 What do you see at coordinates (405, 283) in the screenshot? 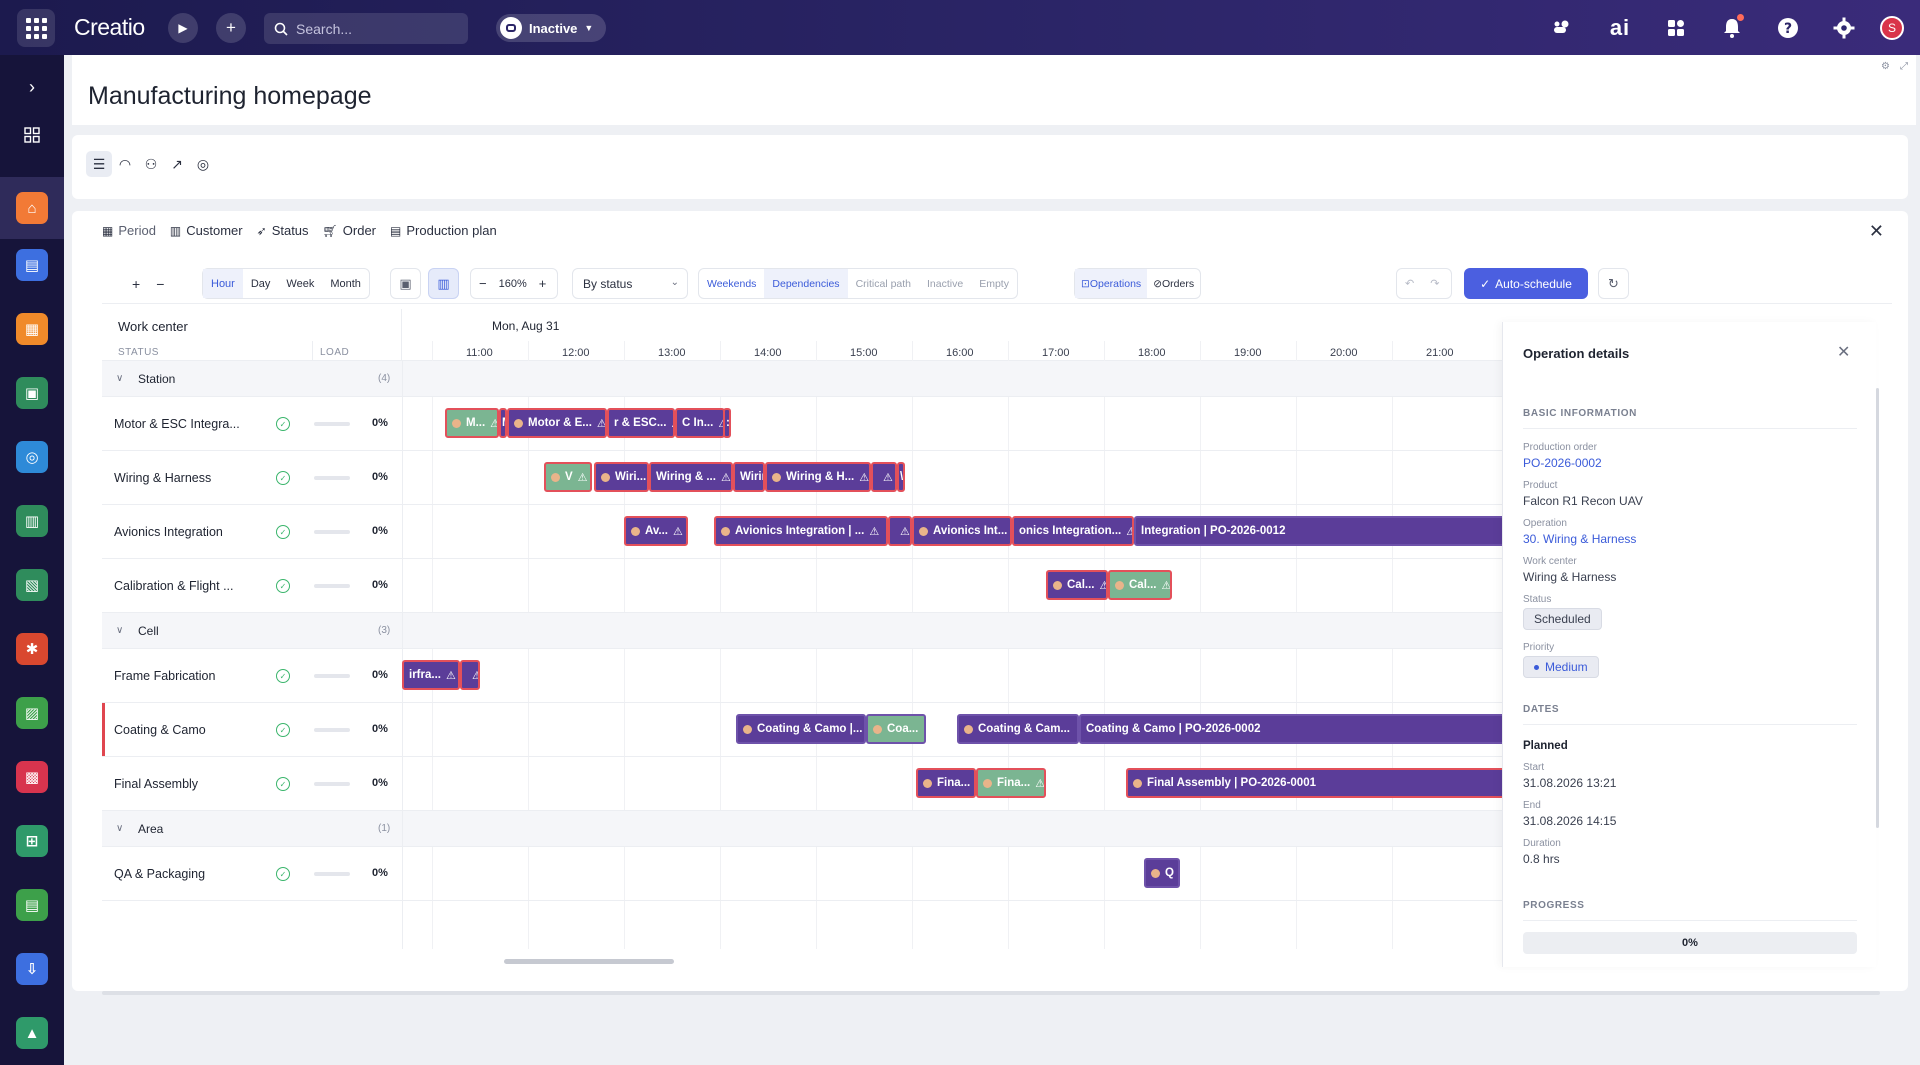
I see `today-button: ▣` at bounding box center [405, 283].